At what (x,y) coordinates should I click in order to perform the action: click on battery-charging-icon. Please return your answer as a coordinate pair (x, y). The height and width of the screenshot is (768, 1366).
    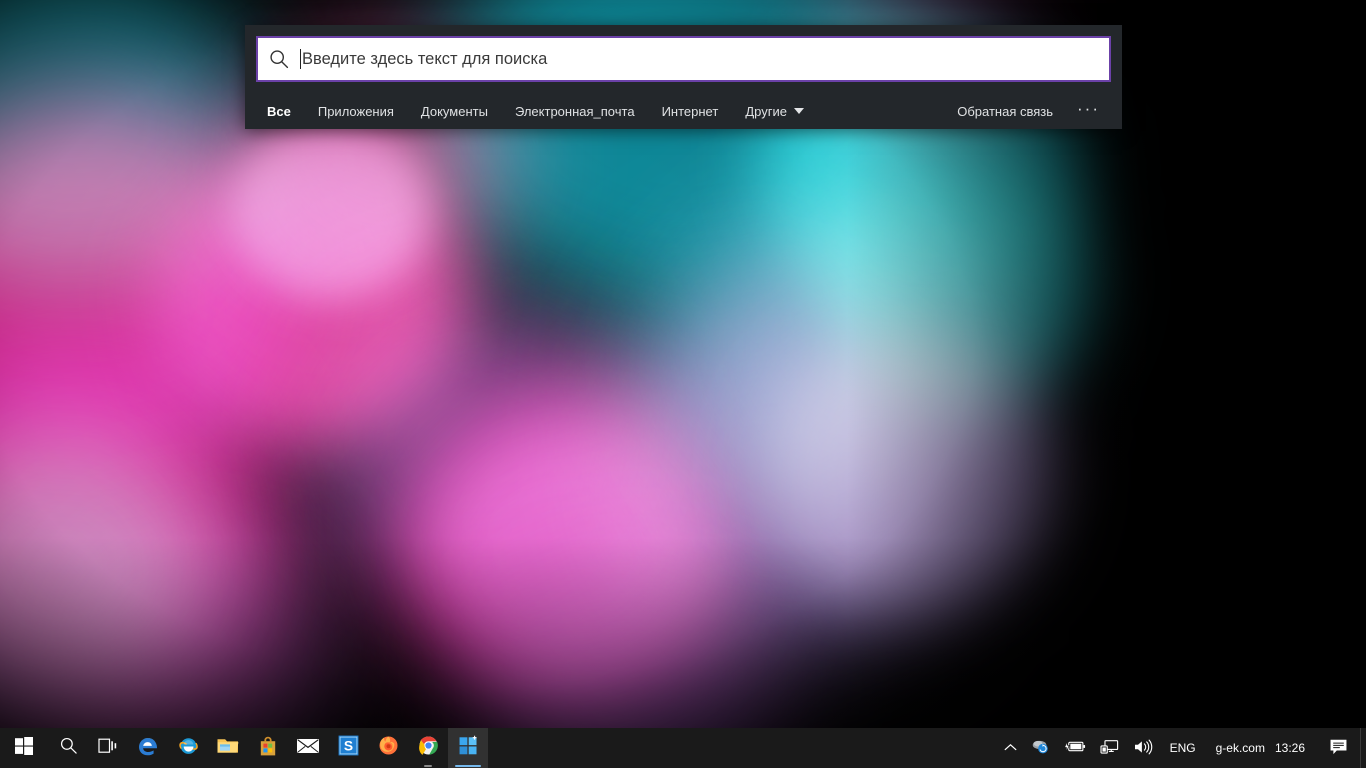
    Looking at the image, I should click on (1074, 748).